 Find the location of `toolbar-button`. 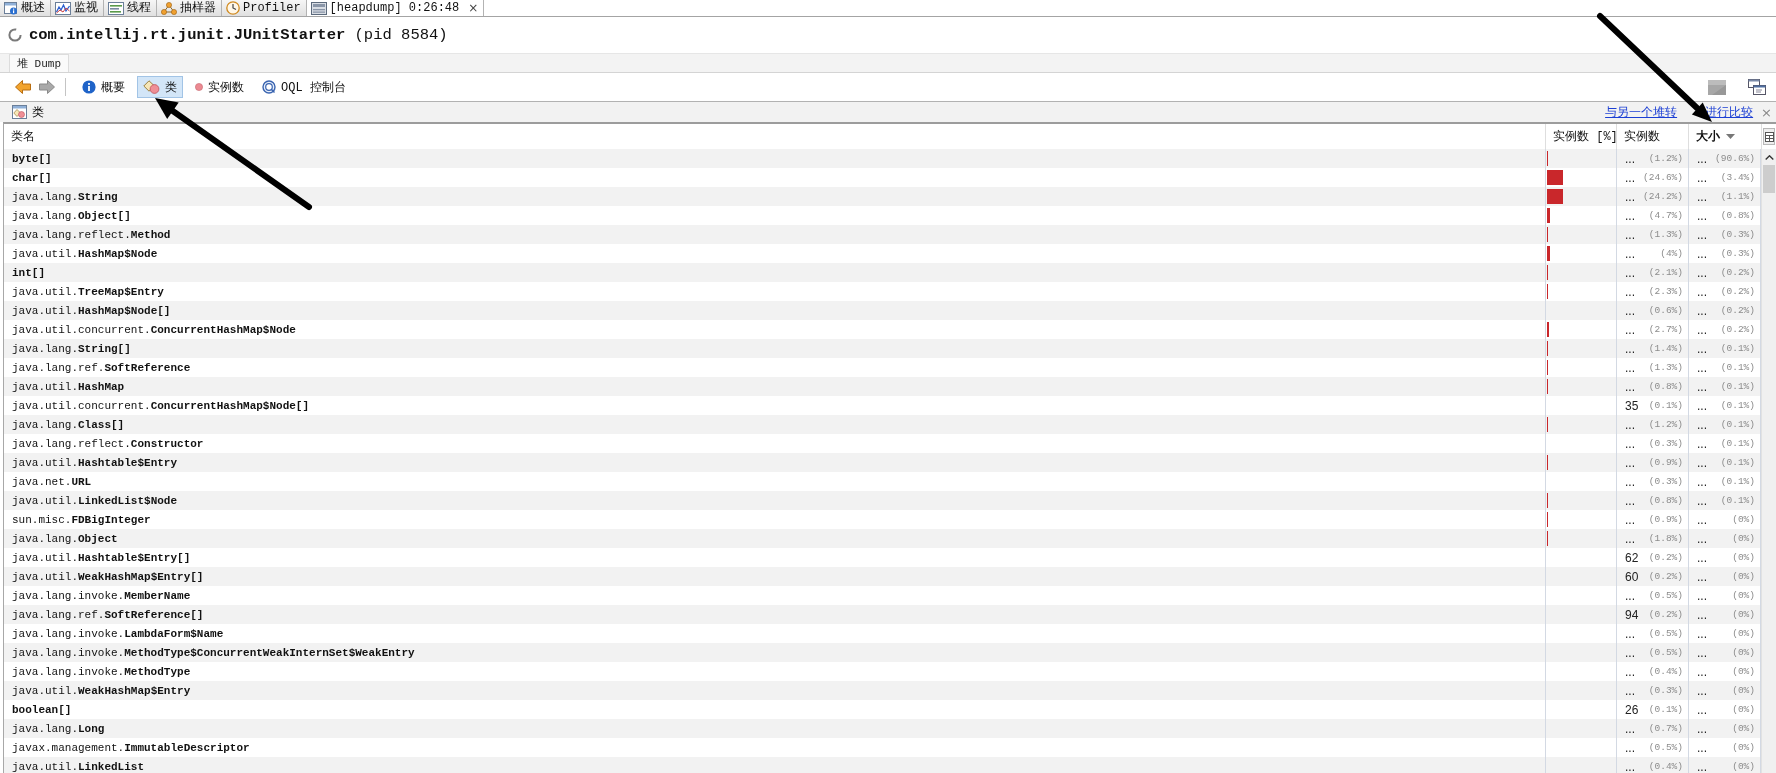

toolbar-button is located at coordinates (1757, 87).